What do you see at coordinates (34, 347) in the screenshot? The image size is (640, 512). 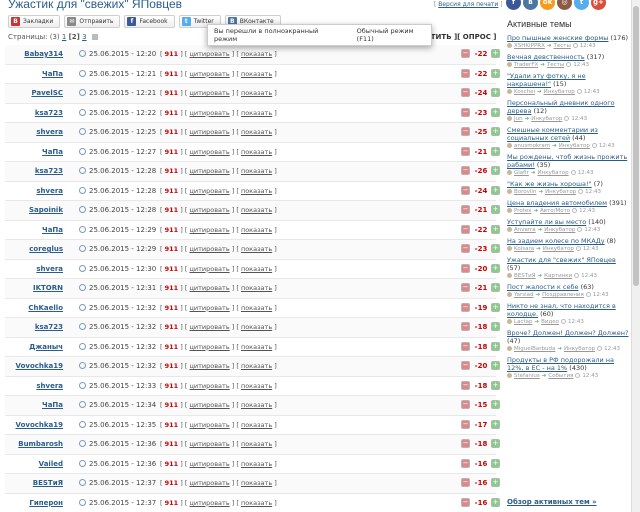 I see `comment-author: Джаныч` at bounding box center [34, 347].